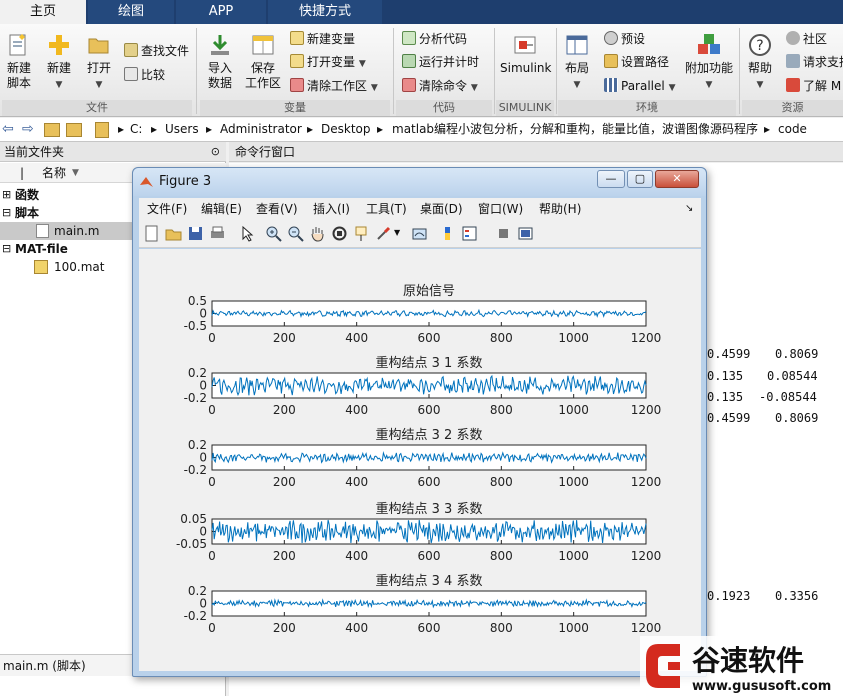 The image size is (843, 696). Describe the element at coordinates (77, 231) in the screenshot. I see `file-name: main.m` at that location.